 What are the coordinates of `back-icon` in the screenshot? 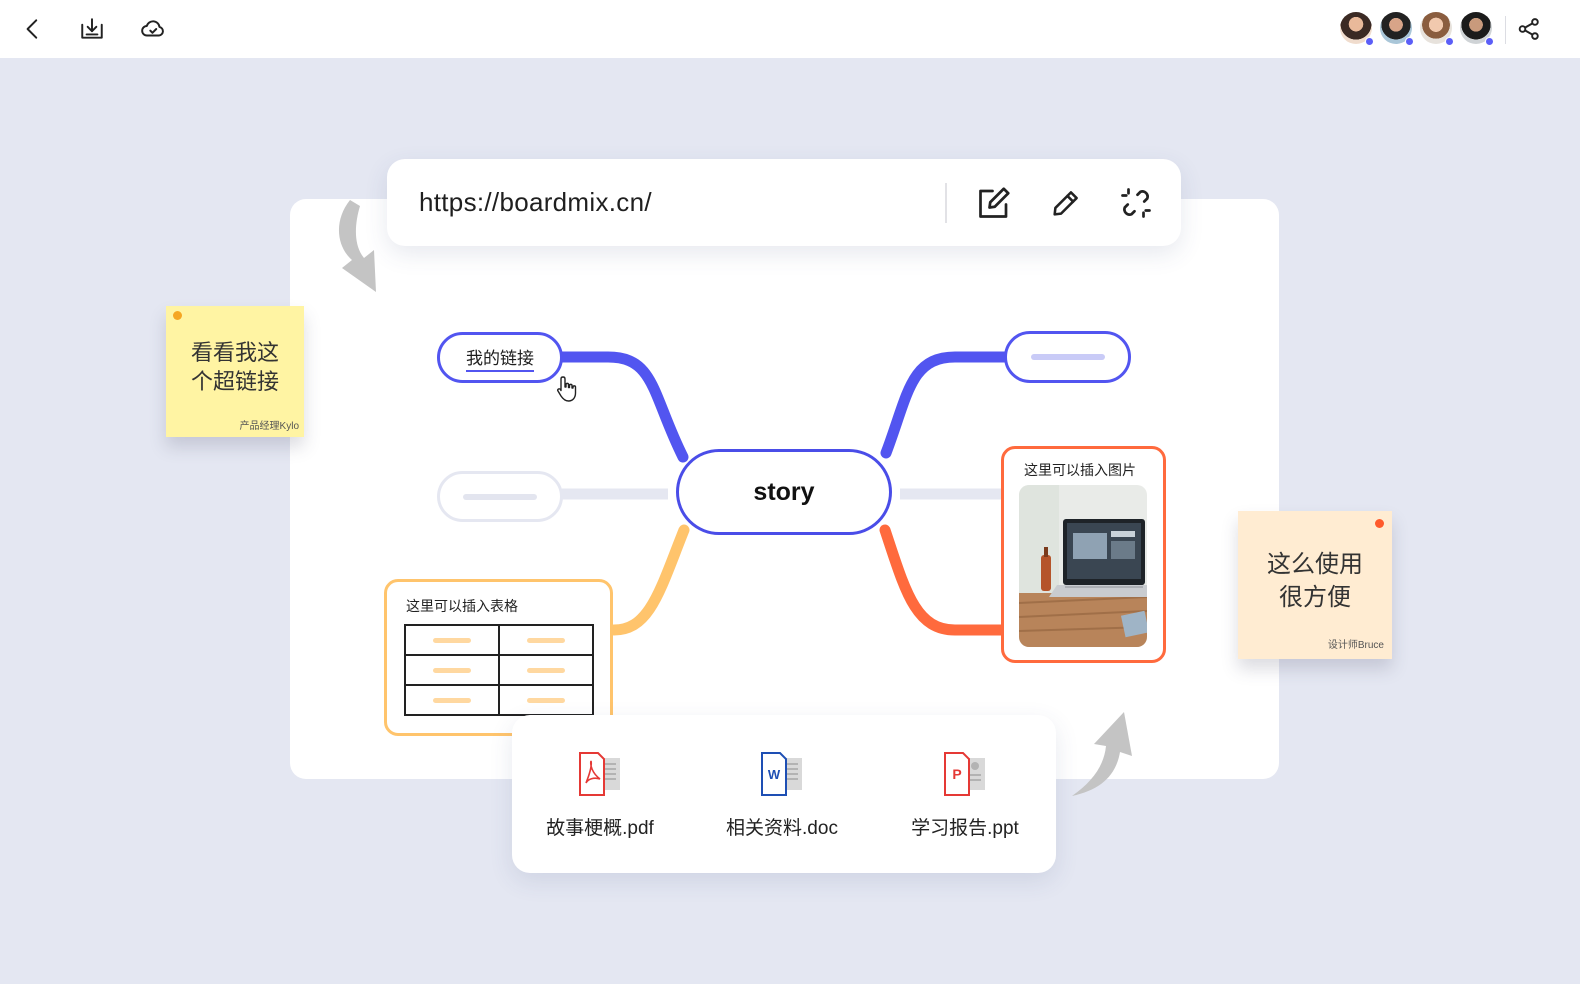 It's located at (33, 29).